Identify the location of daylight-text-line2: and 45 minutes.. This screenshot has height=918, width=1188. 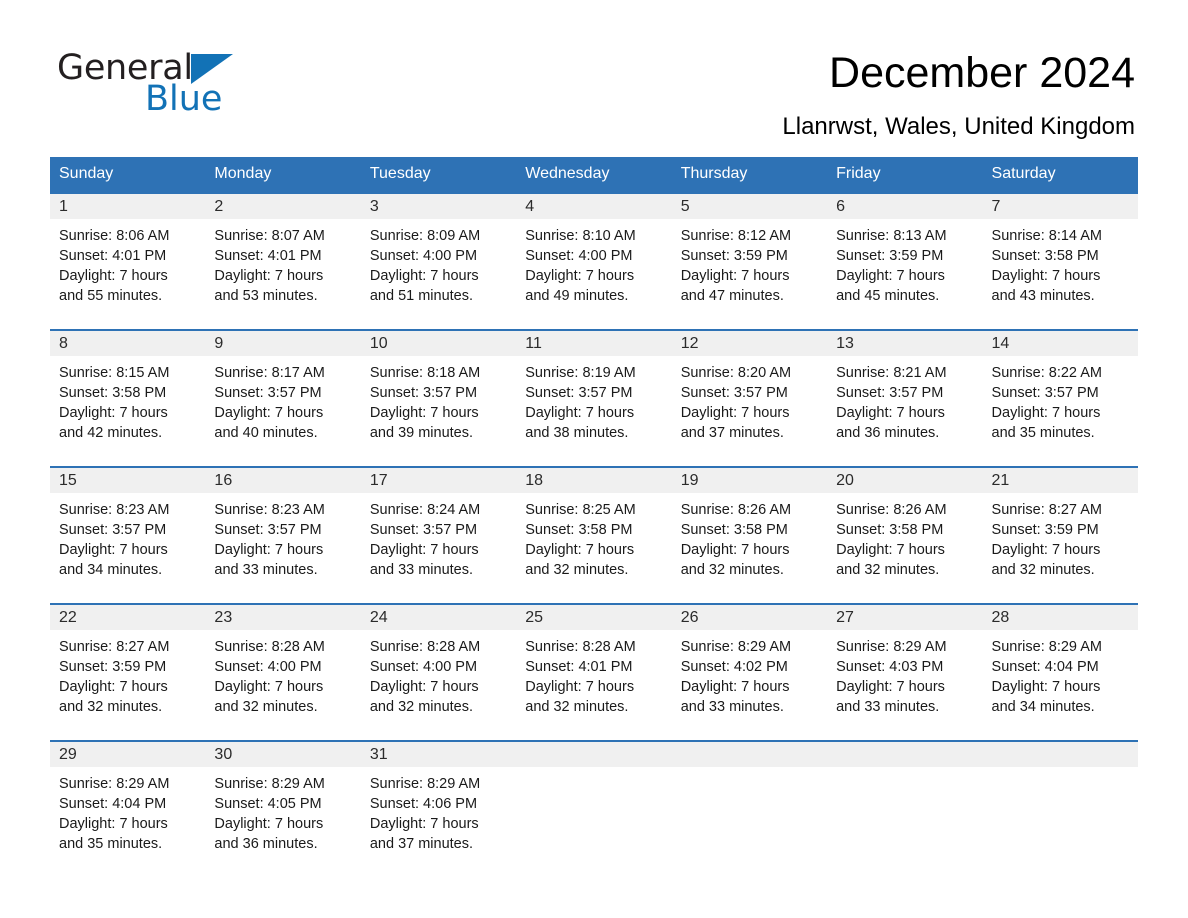
(888, 296).